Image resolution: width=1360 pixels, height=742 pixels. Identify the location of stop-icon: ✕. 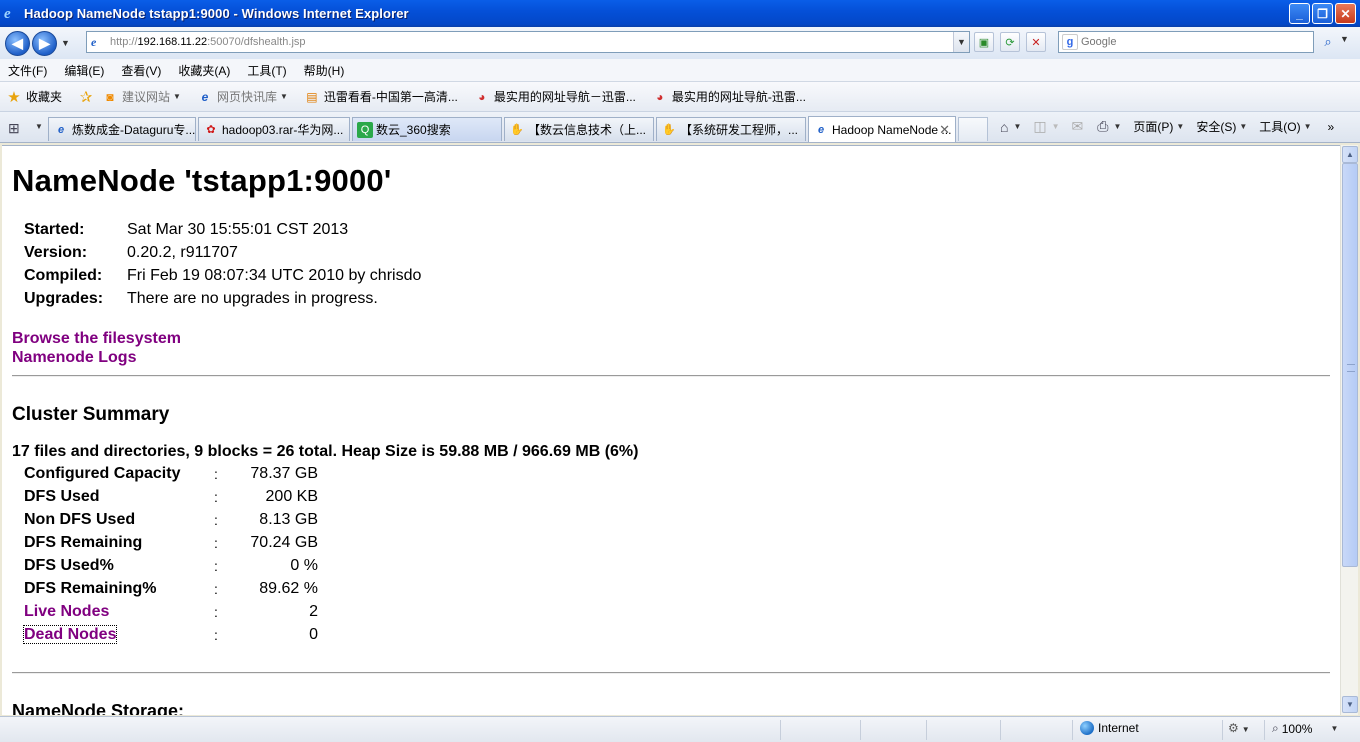
(1036, 42).